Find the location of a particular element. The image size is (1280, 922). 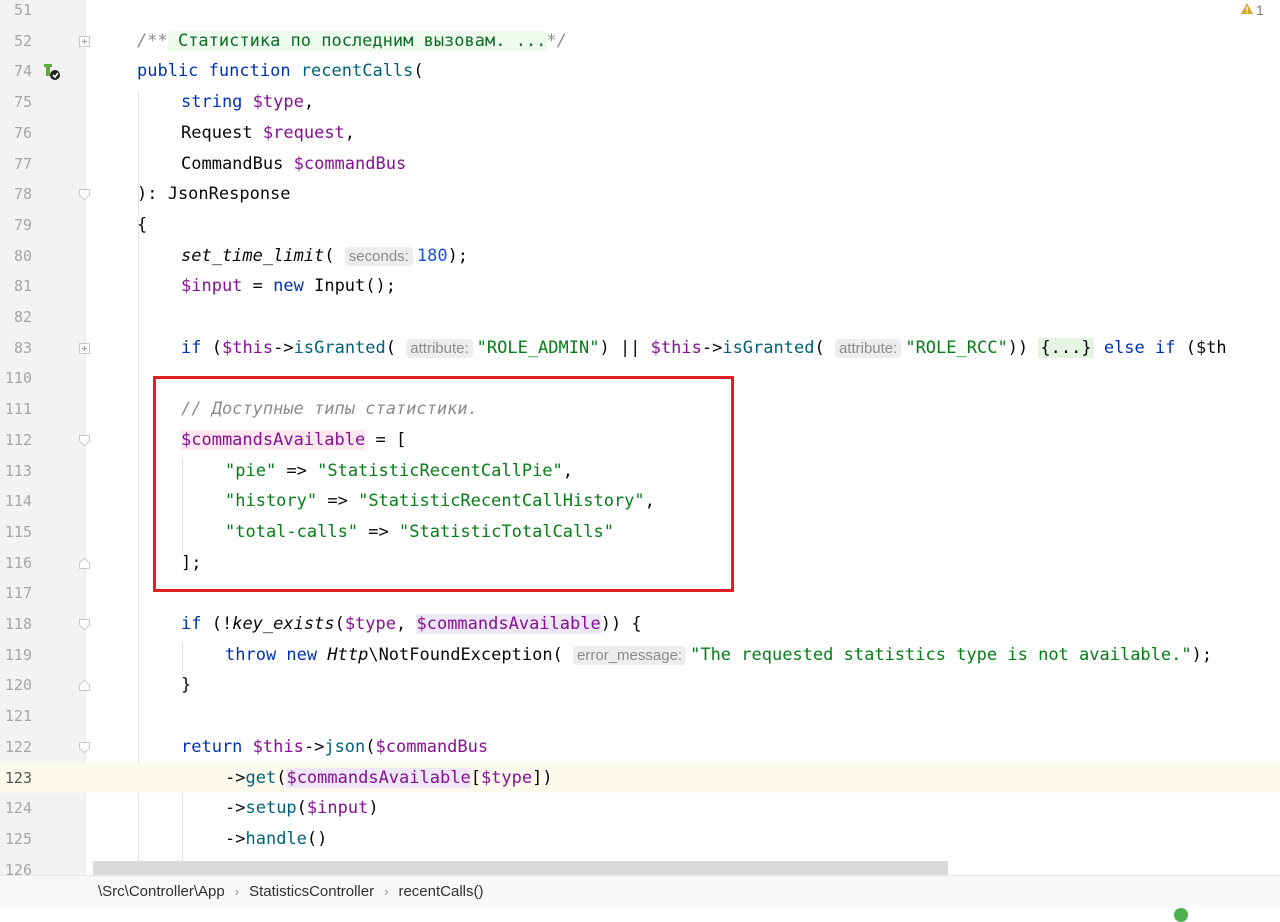

code-line: 80 set_time_limit( seconds: 180); is located at coordinates (640, 256).